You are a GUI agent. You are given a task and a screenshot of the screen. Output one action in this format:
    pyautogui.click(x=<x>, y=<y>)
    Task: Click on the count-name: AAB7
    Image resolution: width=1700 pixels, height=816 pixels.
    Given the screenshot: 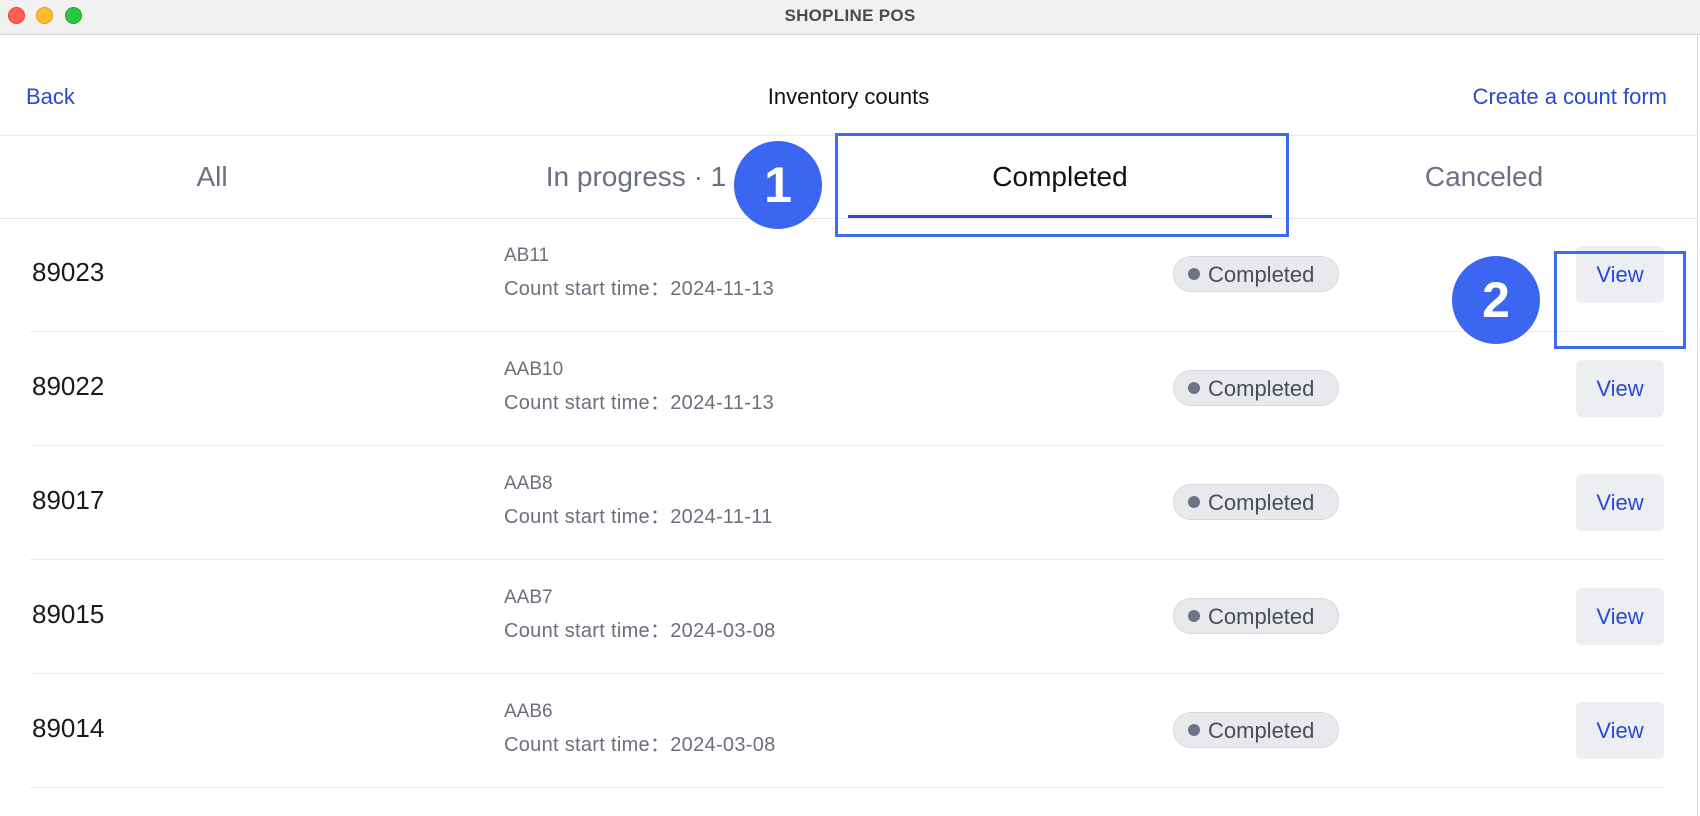 What is the action you would take?
    pyautogui.click(x=528, y=597)
    